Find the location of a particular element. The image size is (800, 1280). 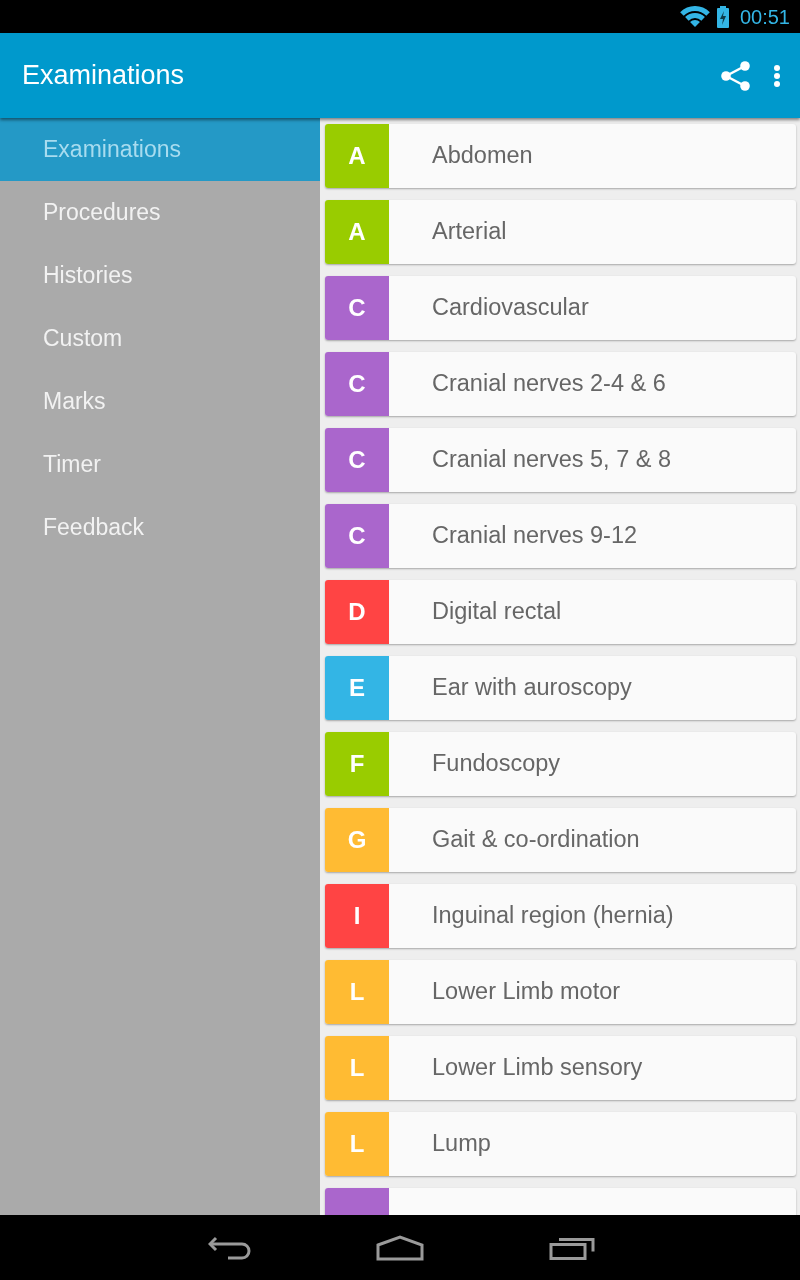

letter-tile: E is located at coordinates (357, 688).